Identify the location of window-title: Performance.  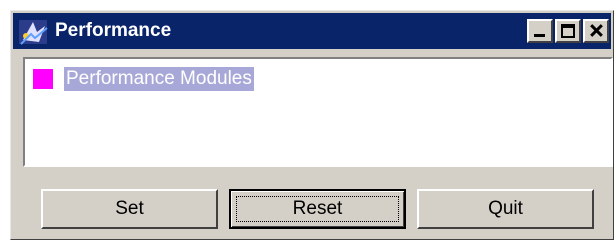
(113, 30).